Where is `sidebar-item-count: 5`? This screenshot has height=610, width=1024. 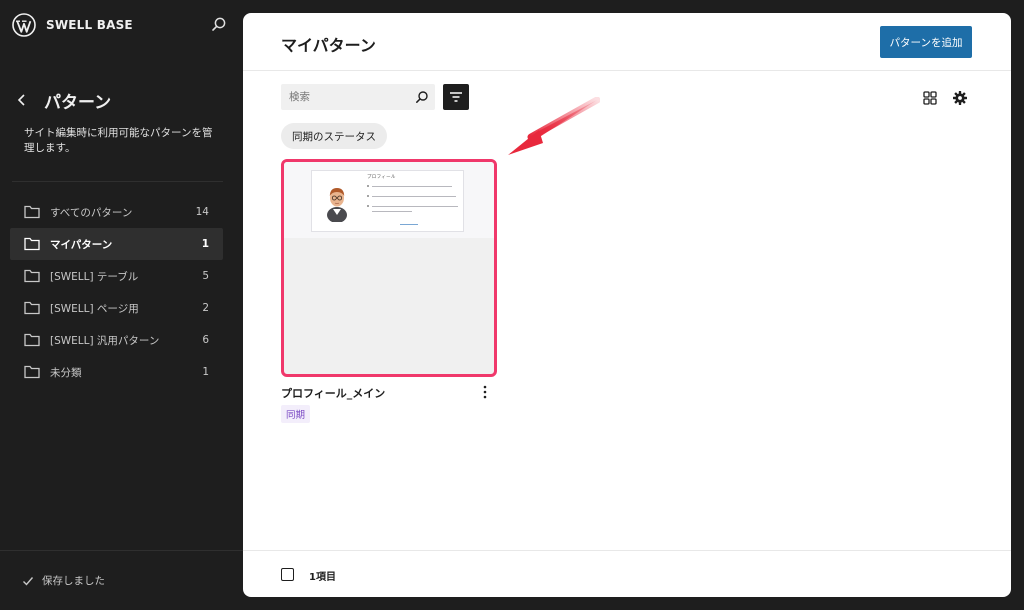 sidebar-item-count: 5 is located at coordinates (205, 276).